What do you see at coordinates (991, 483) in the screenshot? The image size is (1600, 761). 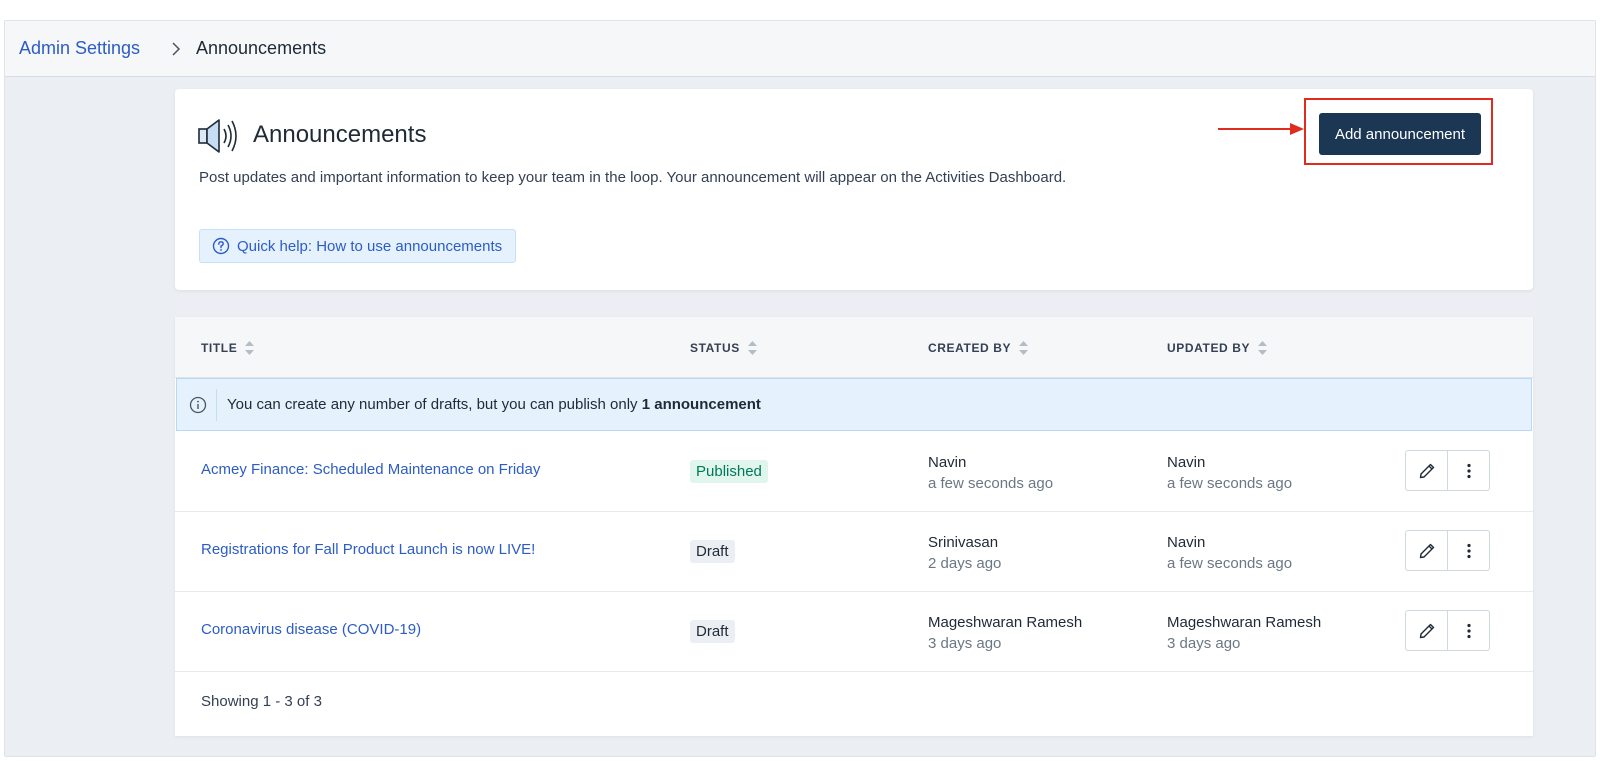 I see `created-time: a few seconds ago` at bounding box center [991, 483].